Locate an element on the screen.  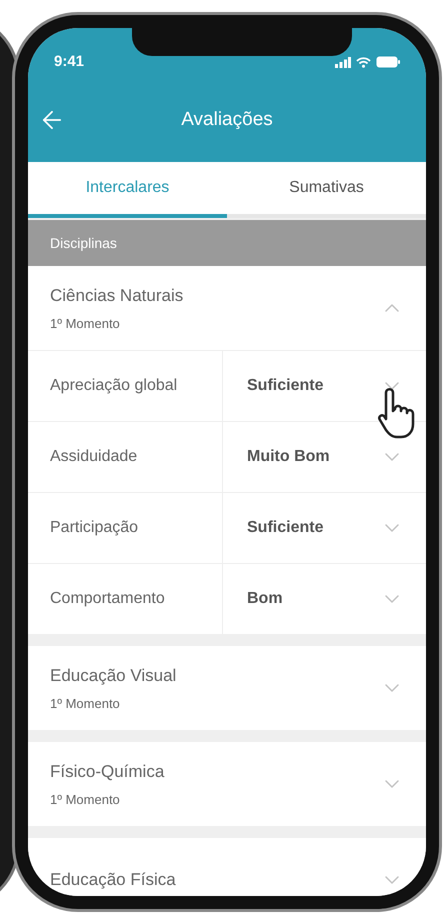
subject-name: Físico-Química is located at coordinates (108, 771).